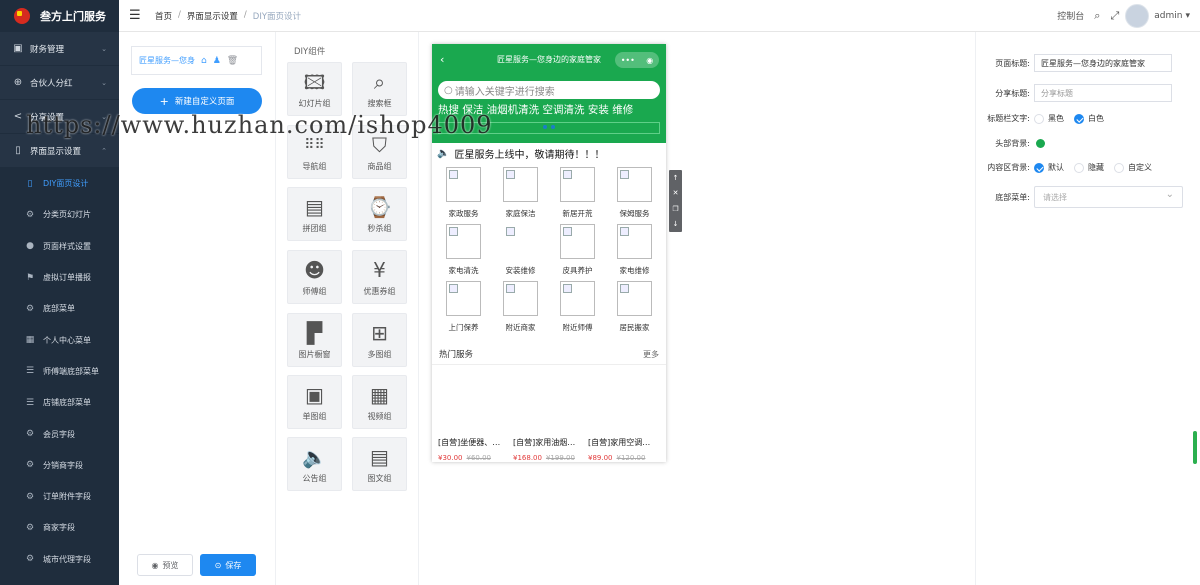  Describe the element at coordinates (314, 340) in the screenshot. I see `component-window: ▛ 图片橱窗` at that location.